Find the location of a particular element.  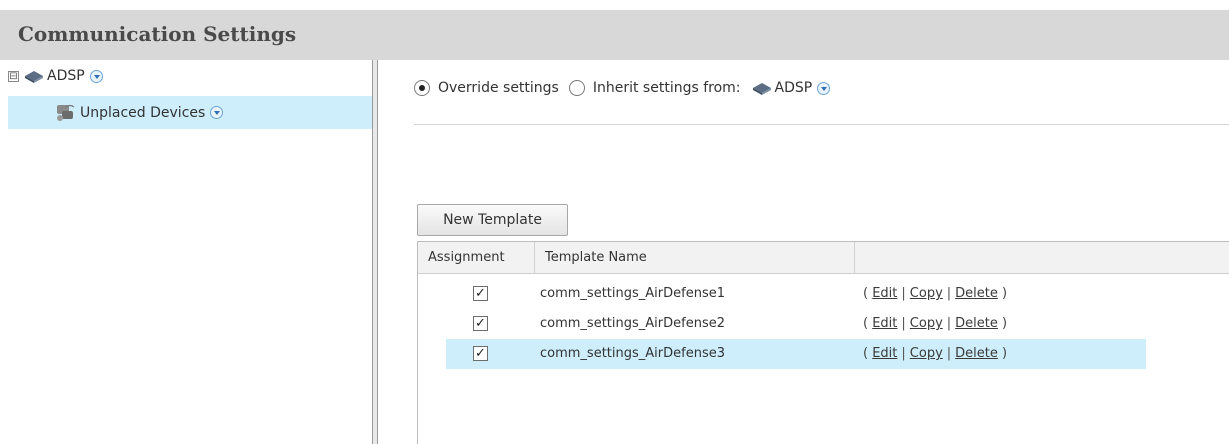

title-bar: Communication Settings is located at coordinates (614, 35).